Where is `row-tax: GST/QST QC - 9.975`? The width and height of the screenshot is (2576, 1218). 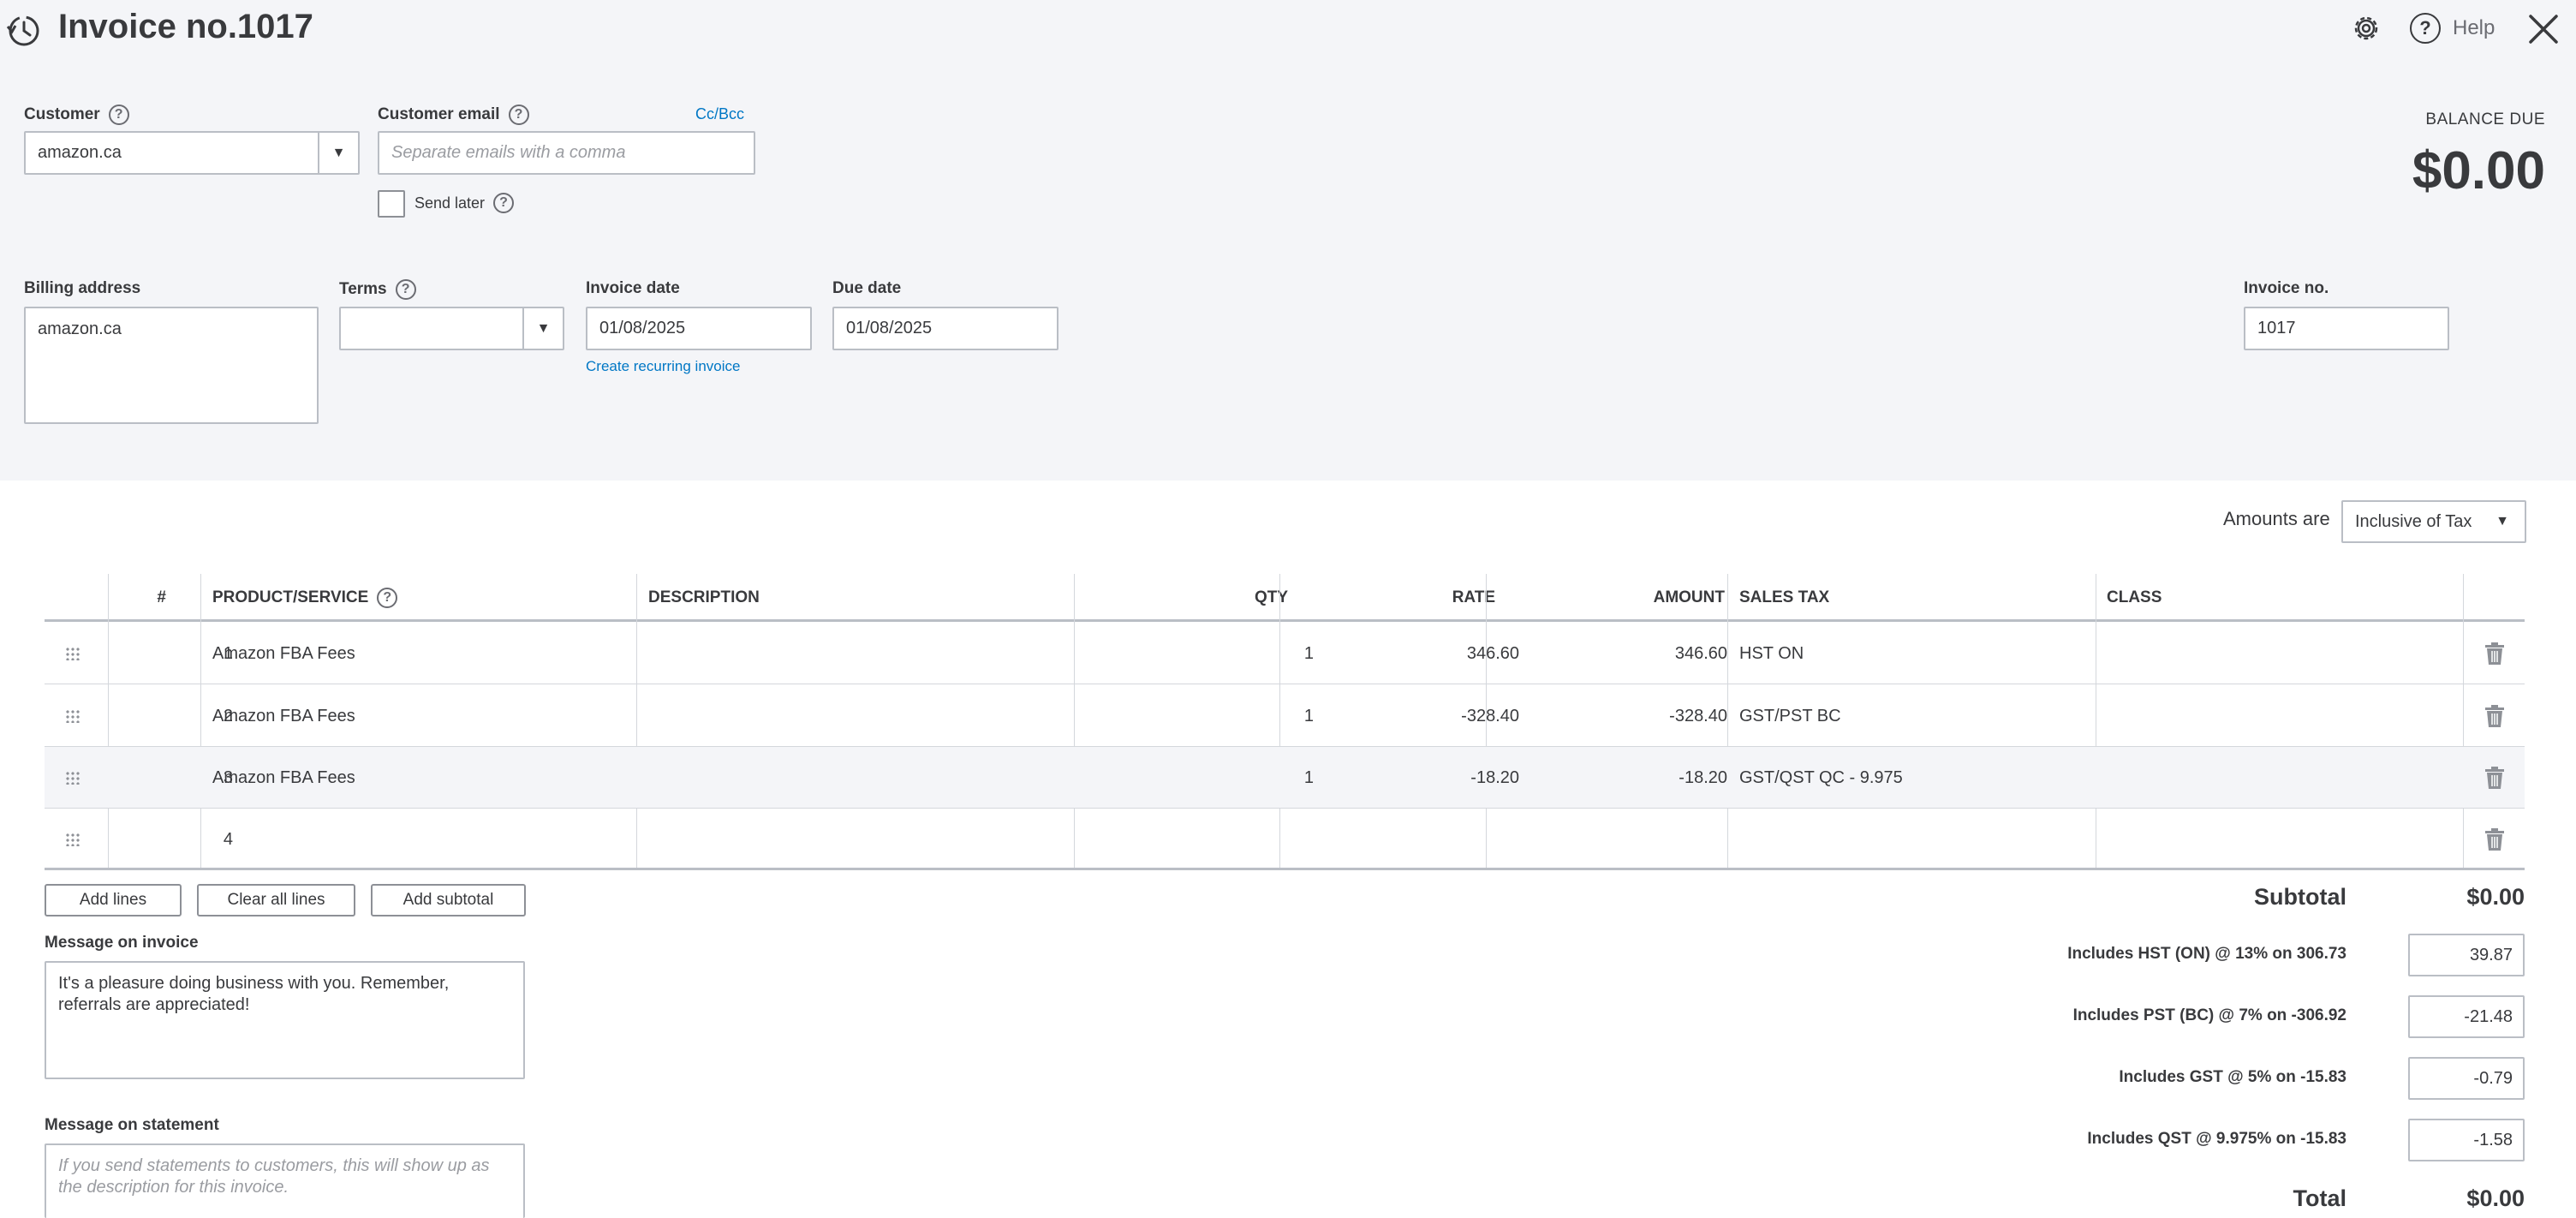 row-tax: GST/QST QC - 9.975 is located at coordinates (1821, 778).